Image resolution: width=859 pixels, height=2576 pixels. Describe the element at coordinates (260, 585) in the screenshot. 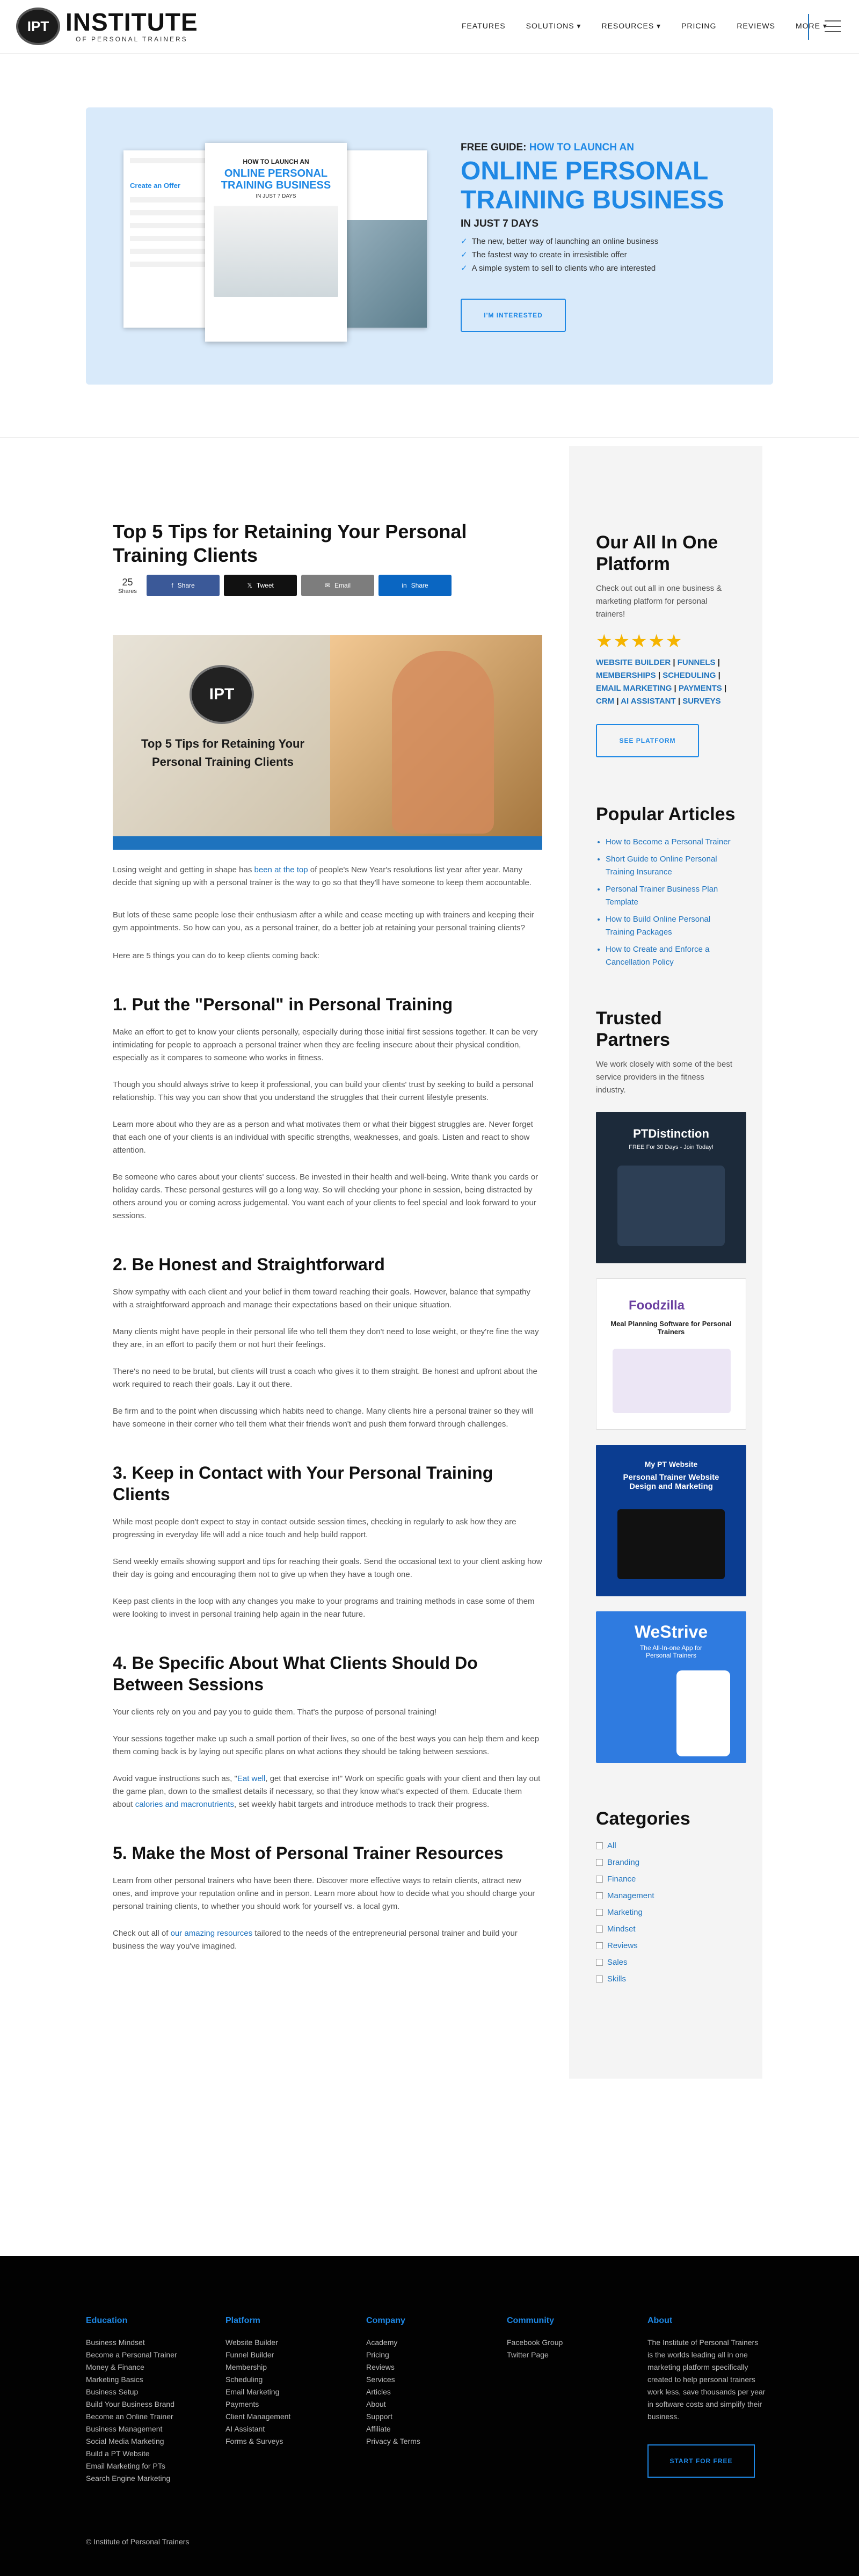

I see `twitter-tweet-button: 𝕏 Tweet` at that location.